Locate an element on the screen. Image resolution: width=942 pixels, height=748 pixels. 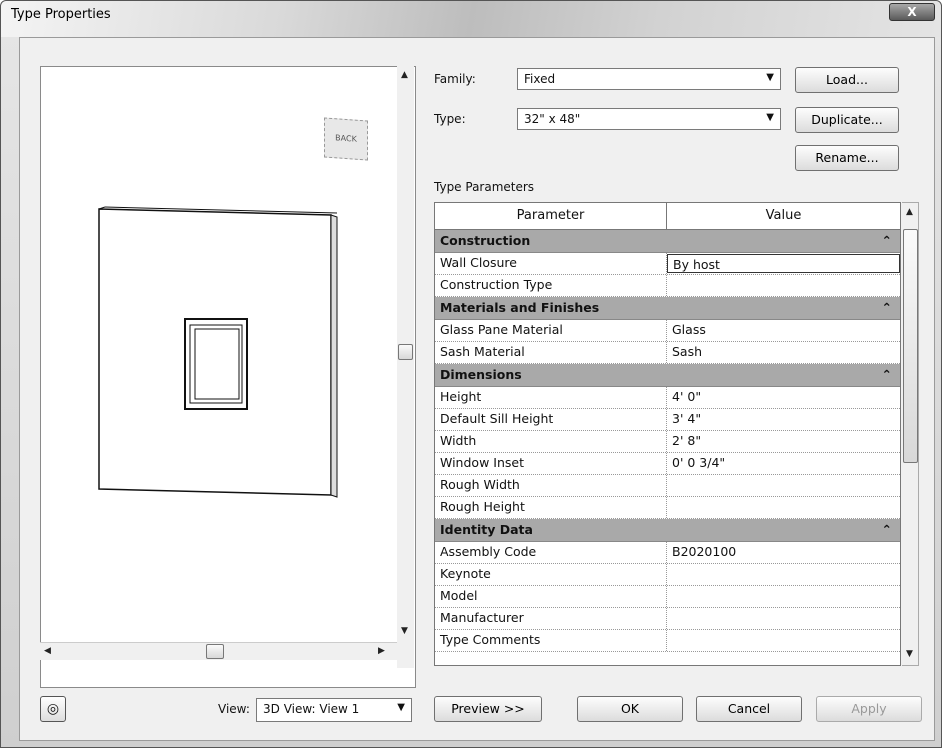
table-vertical-scrollbar: ▲ ▼ is located at coordinates (910, 434).